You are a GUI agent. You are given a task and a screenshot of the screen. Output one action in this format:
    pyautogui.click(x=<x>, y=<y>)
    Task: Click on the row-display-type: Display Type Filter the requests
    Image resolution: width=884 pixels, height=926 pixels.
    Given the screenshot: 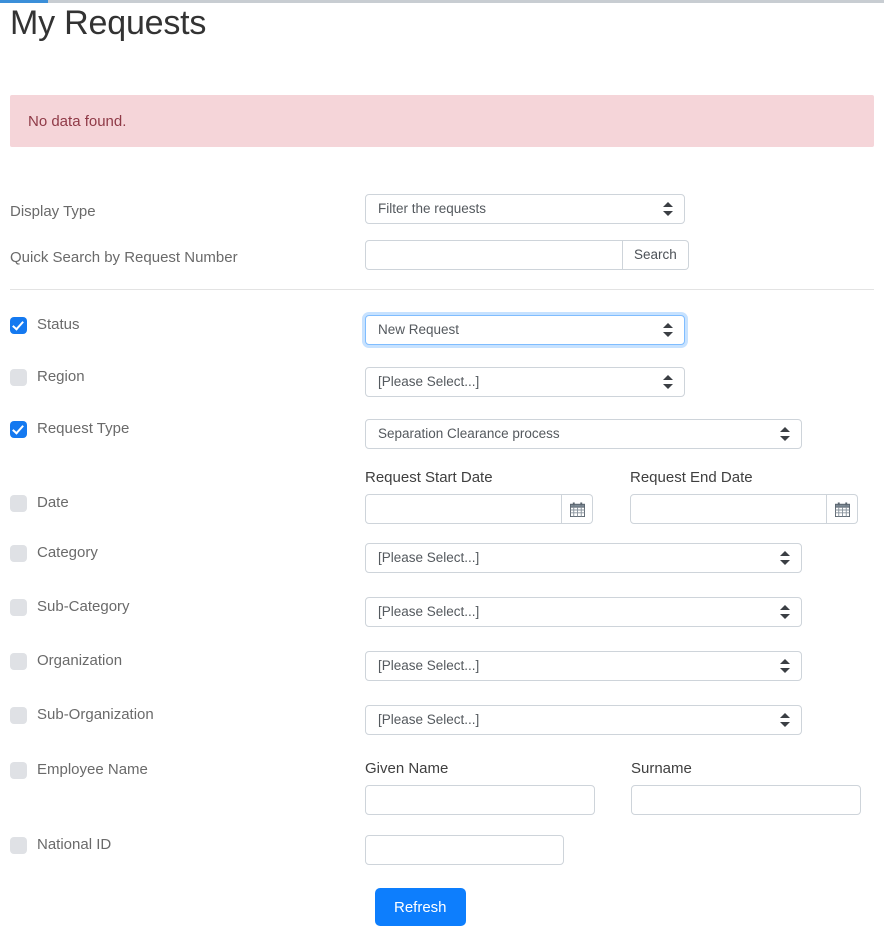 What is the action you would take?
    pyautogui.click(x=442, y=217)
    